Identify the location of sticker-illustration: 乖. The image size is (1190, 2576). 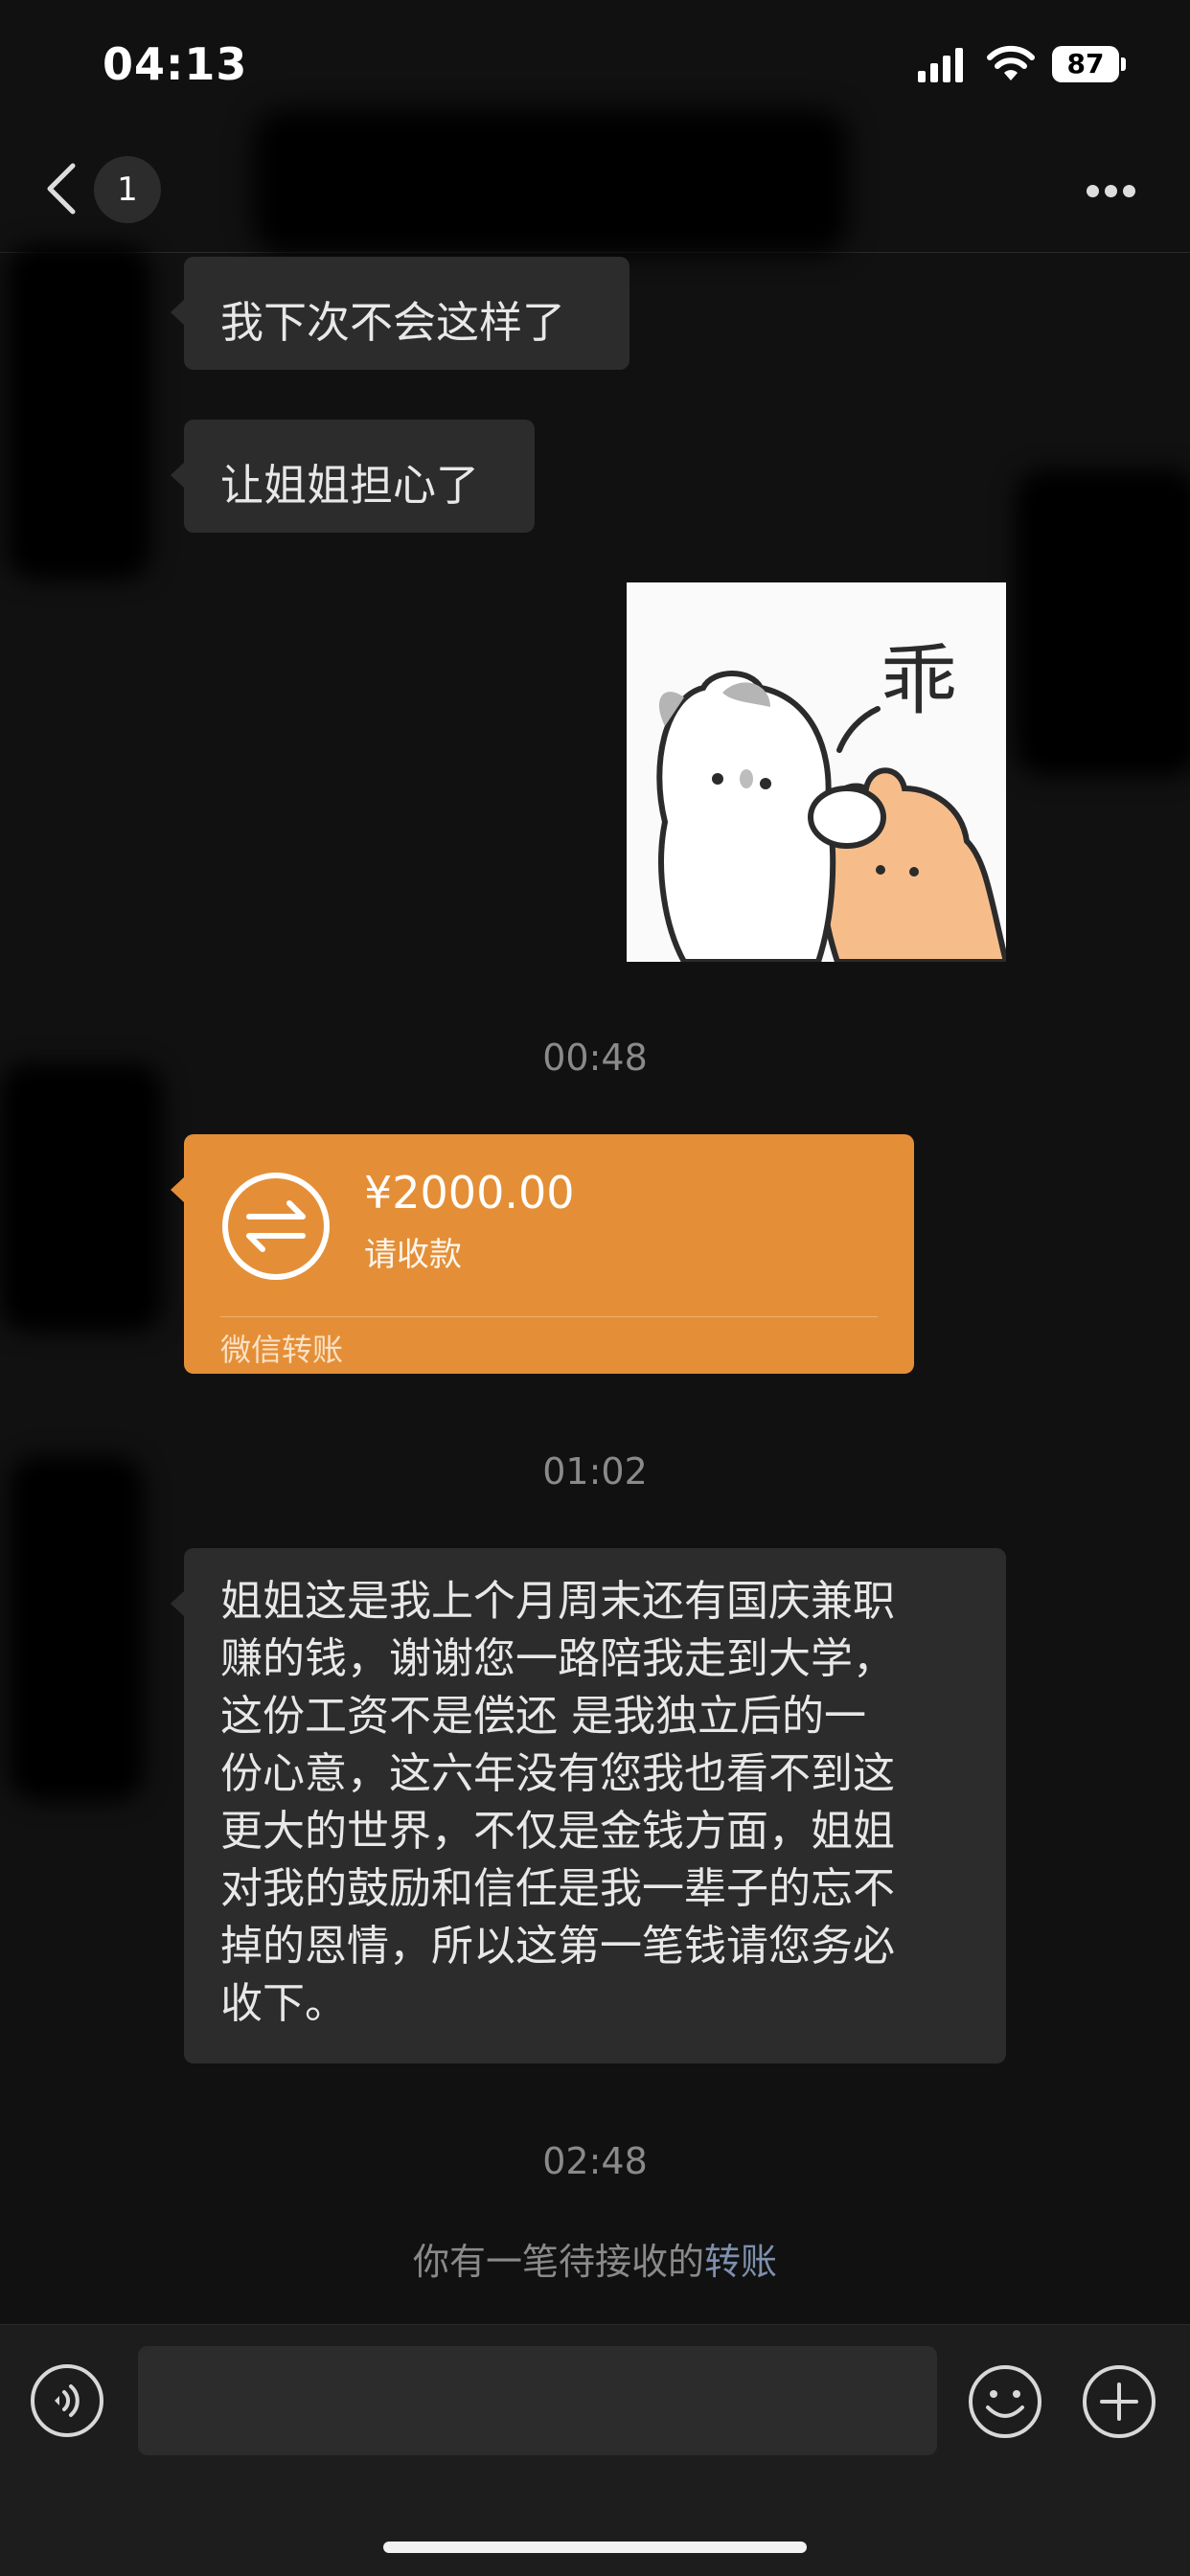
(817, 772).